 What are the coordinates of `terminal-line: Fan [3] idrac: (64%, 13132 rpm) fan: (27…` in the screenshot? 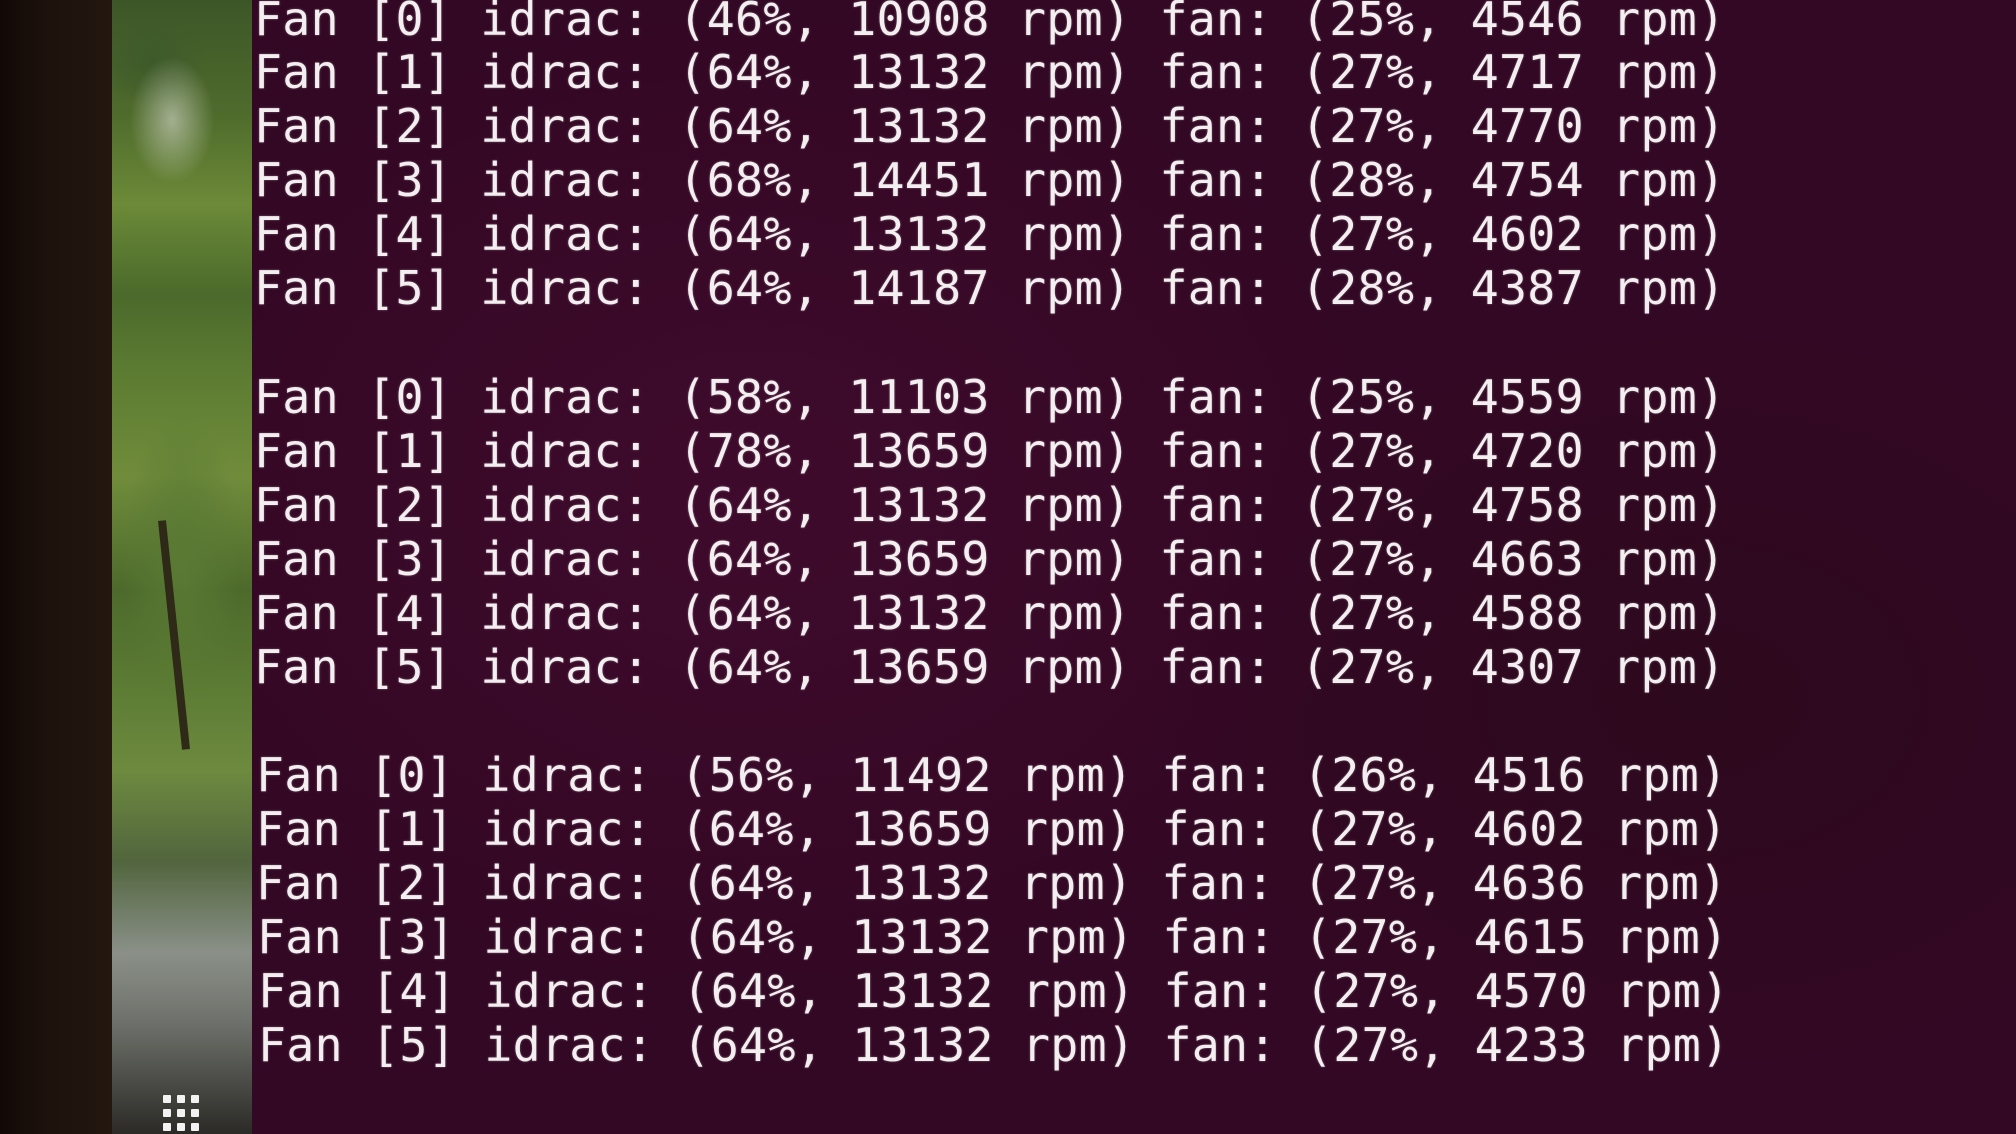 It's located at (993, 937).